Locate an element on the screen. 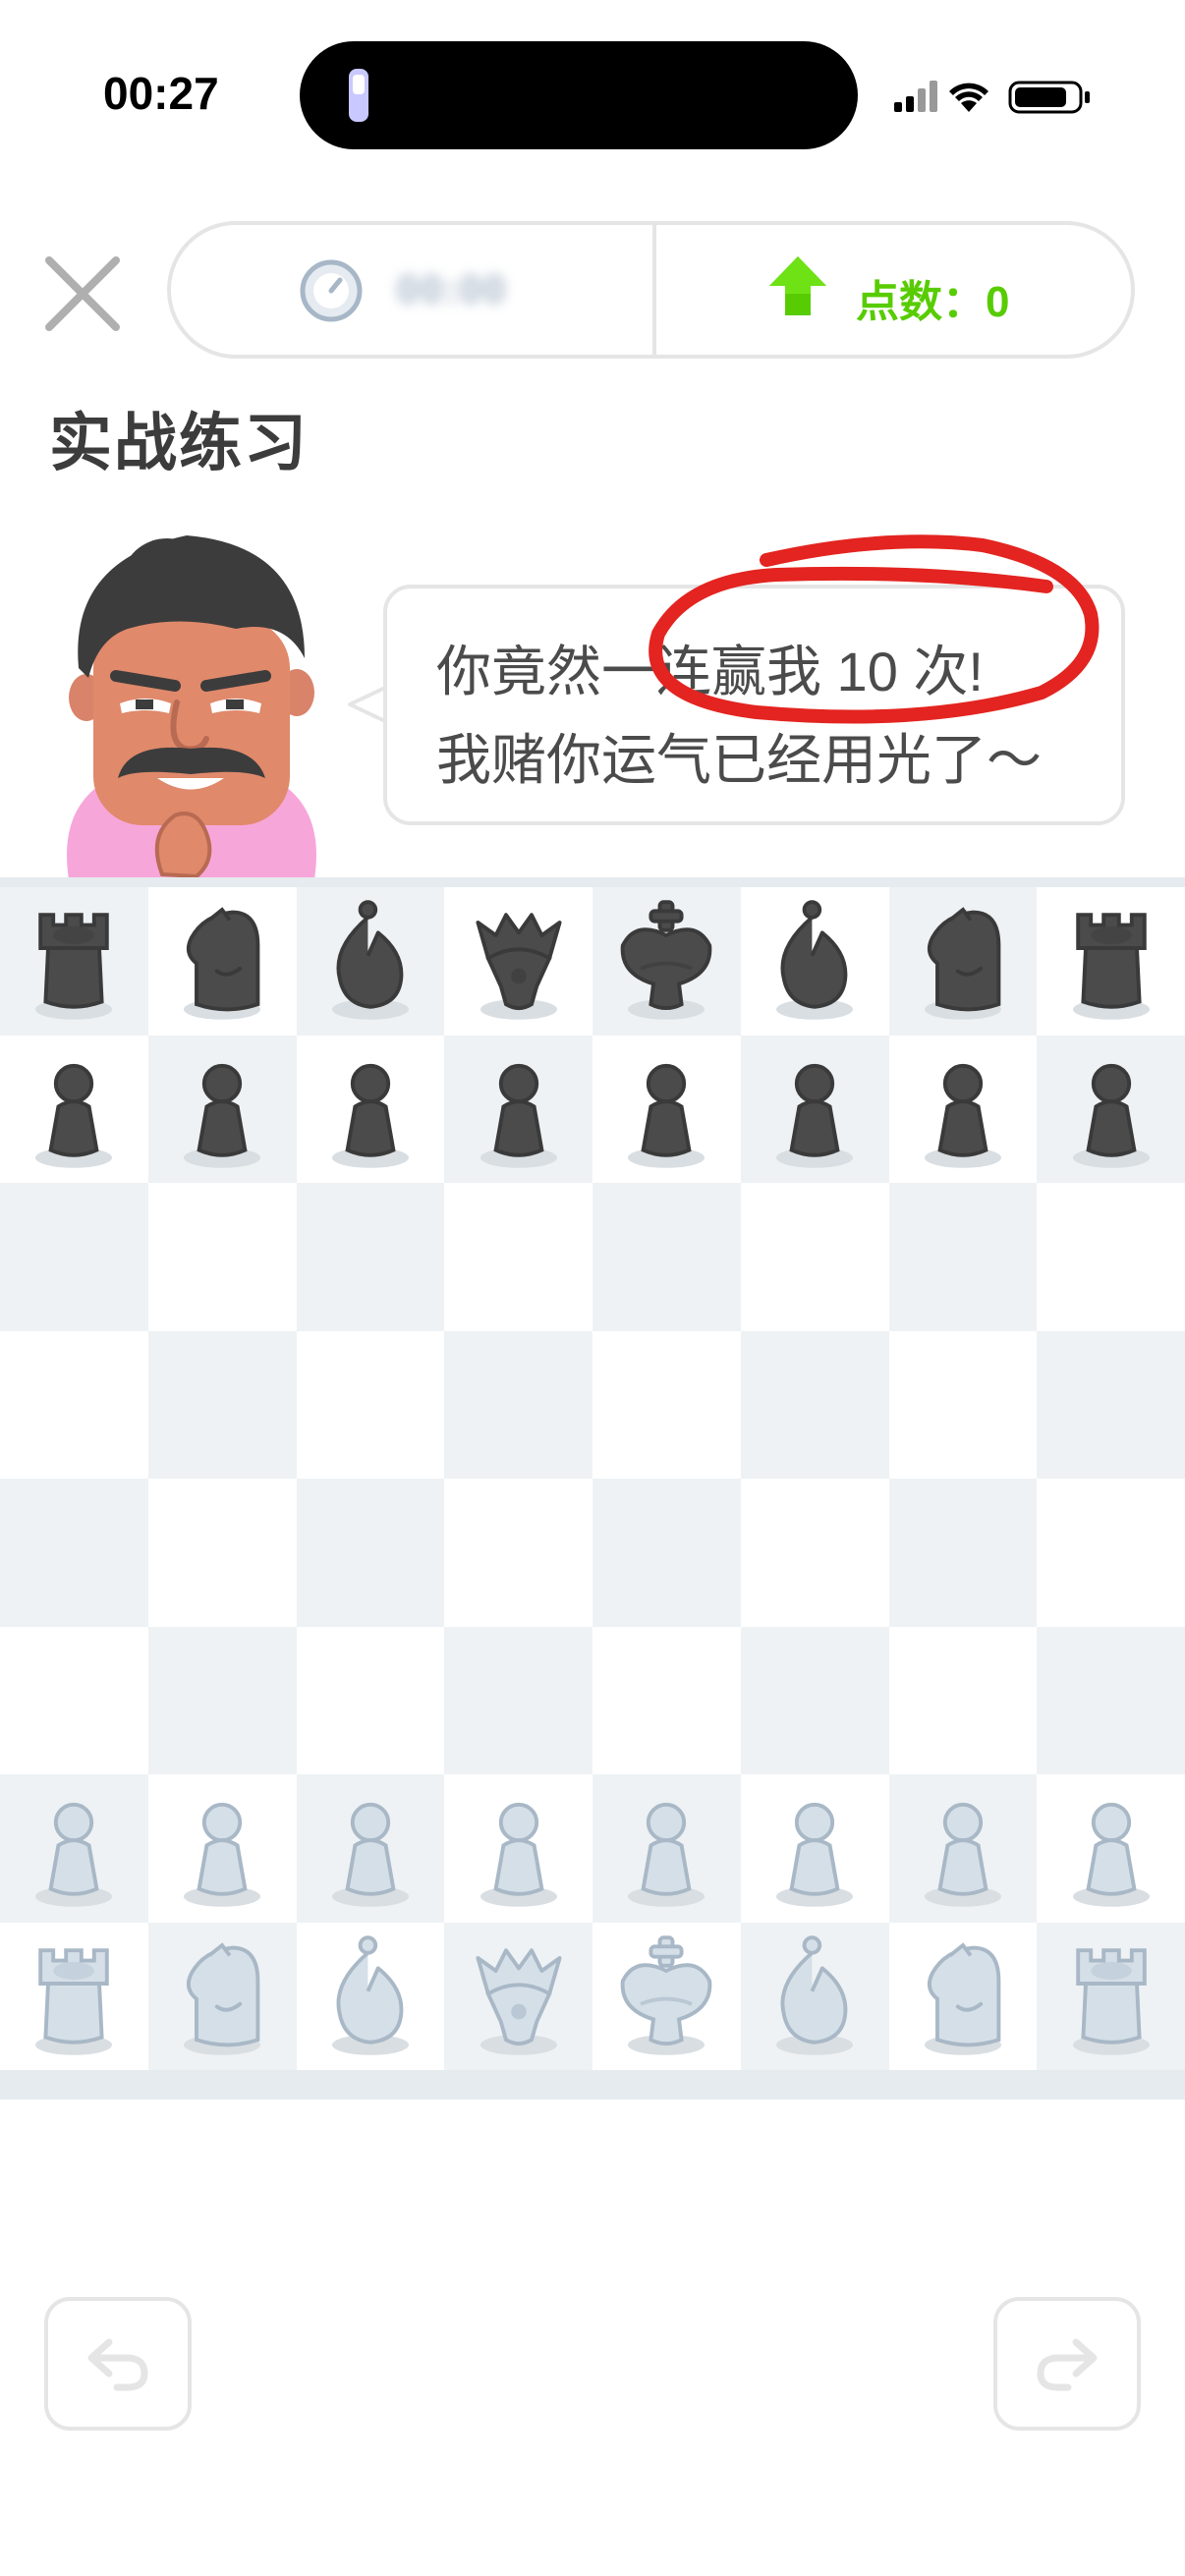  square-f8 is located at coordinates (815, 961).